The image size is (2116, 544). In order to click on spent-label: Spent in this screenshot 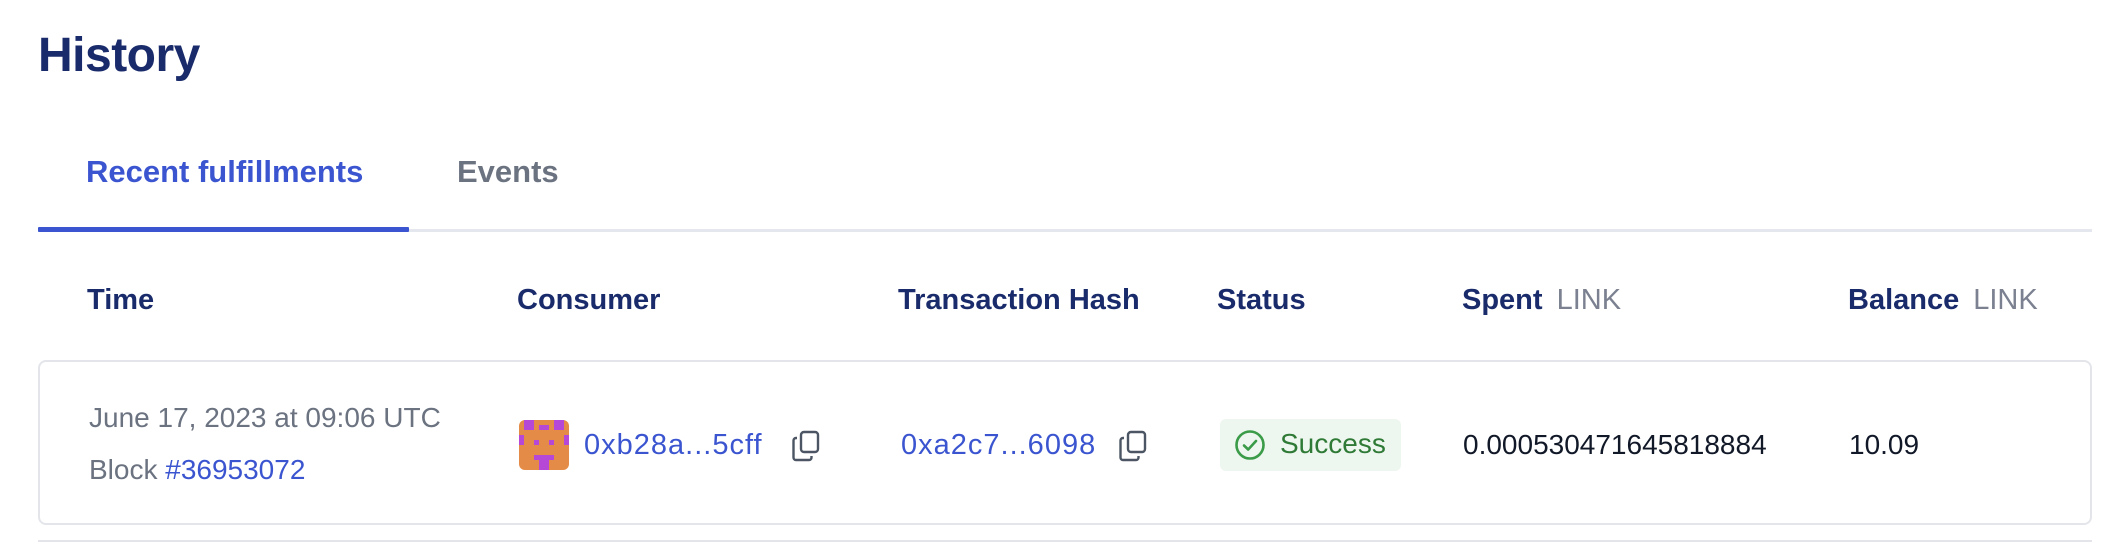, I will do `click(1502, 300)`.